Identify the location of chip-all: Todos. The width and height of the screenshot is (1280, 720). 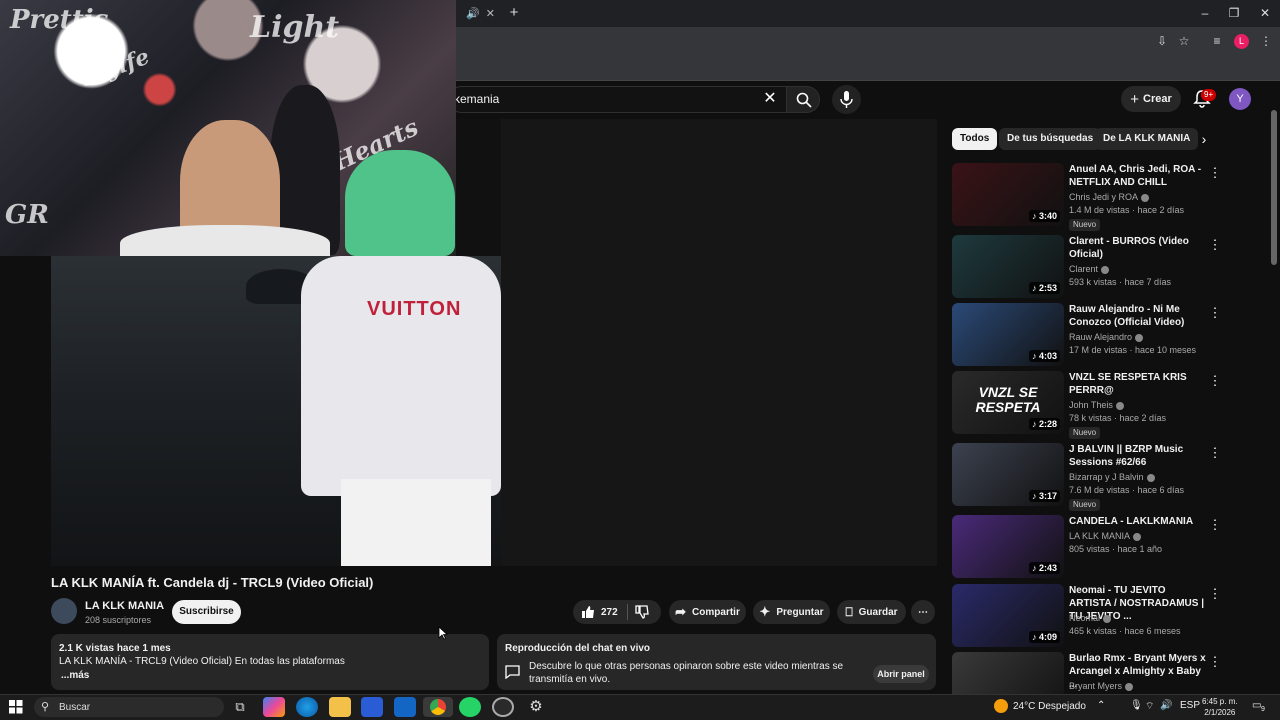
(975, 139).